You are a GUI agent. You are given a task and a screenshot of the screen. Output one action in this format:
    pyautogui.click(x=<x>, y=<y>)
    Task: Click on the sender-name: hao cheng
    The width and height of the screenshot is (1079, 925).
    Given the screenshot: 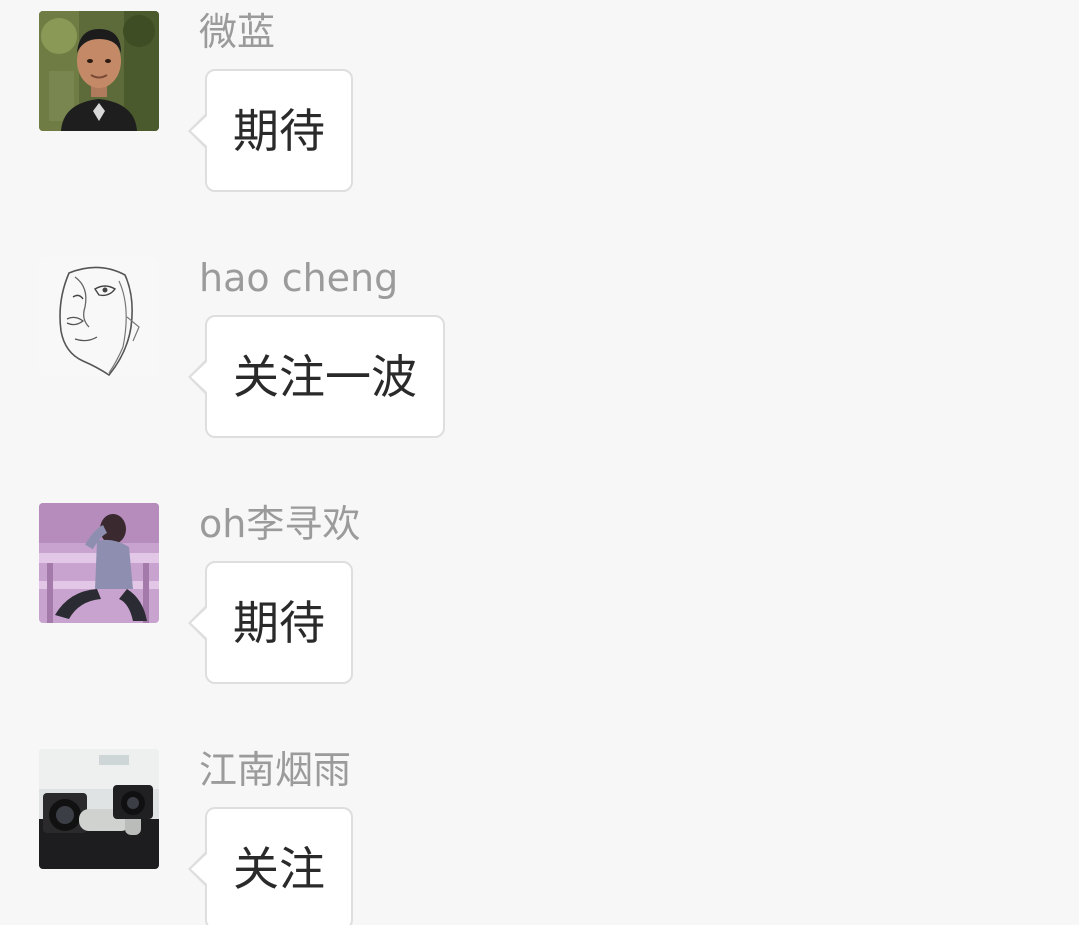 What is the action you would take?
    pyautogui.click(x=299, y=278)
    